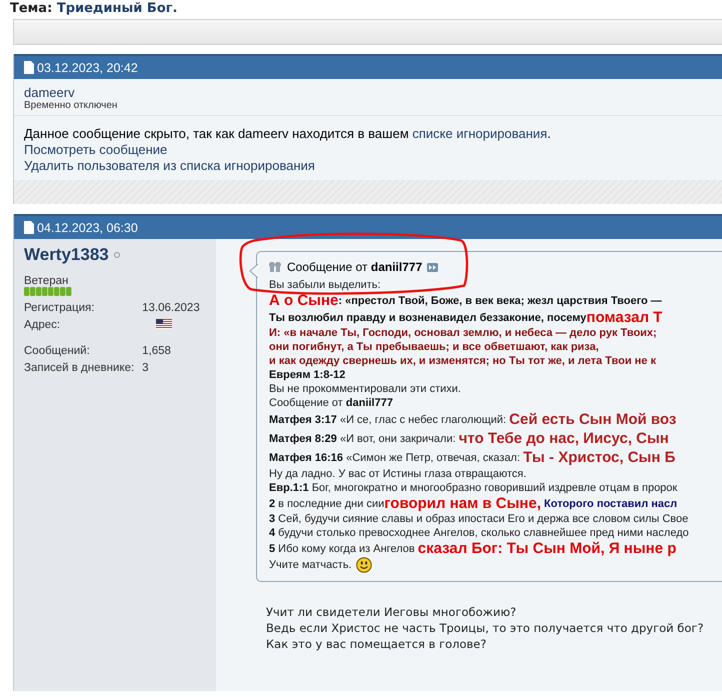 The image size is (722, 697). Describe the element at coordinates (171, 308) in the screenshot. I see `stat-value: 13.06.2023` at that location.